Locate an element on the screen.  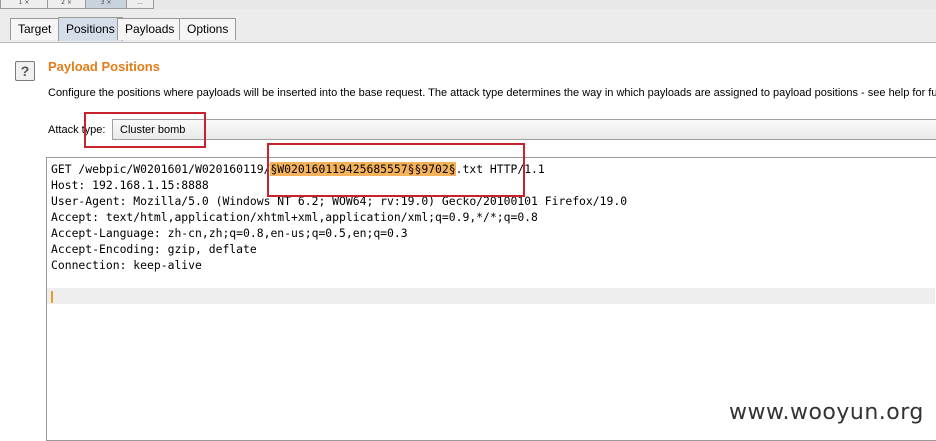
current-line-highlight is located at coordinates (491, 296).